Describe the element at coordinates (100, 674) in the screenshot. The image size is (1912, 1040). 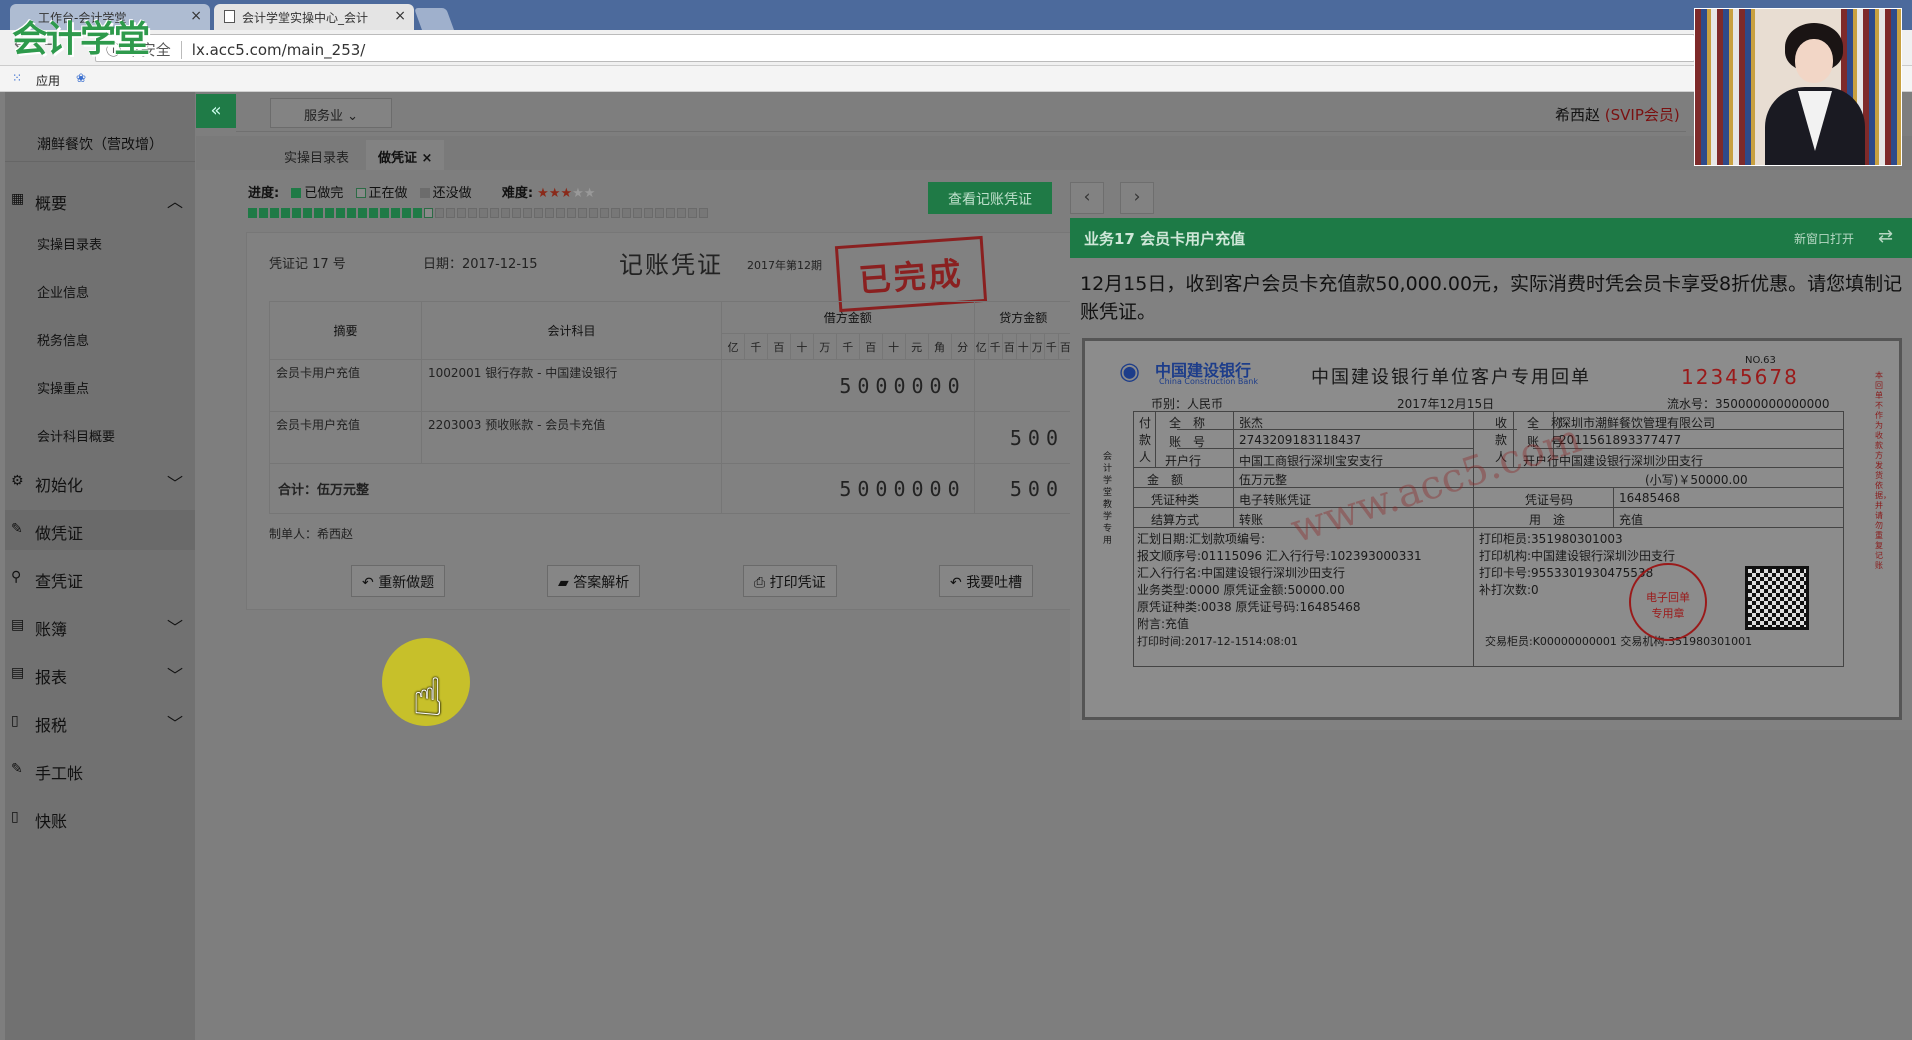
I see `sidebar-item-reports: ▤ 报表 ﹀` at that location.